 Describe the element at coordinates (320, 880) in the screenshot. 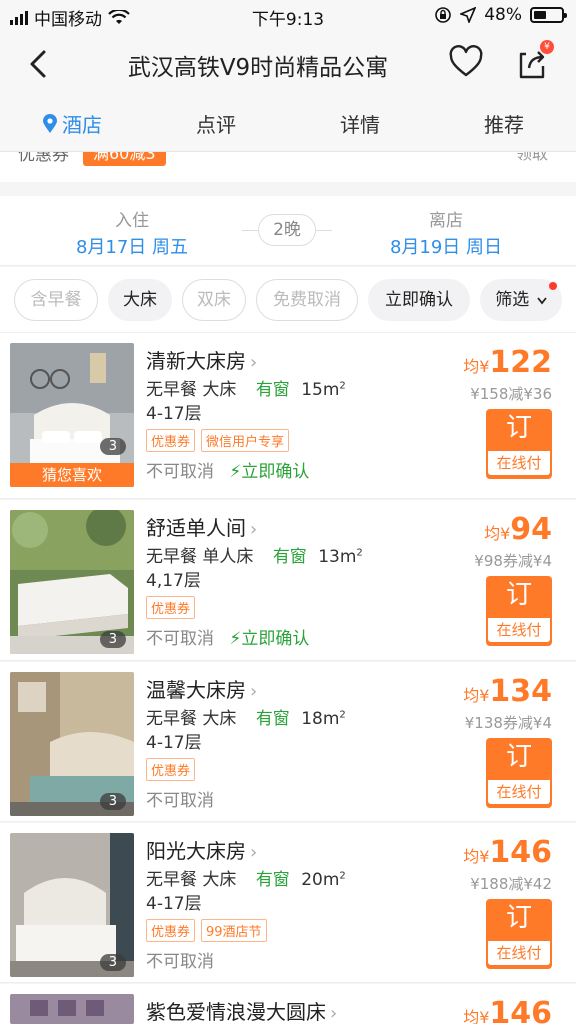

I see `area: 20m` at that location.